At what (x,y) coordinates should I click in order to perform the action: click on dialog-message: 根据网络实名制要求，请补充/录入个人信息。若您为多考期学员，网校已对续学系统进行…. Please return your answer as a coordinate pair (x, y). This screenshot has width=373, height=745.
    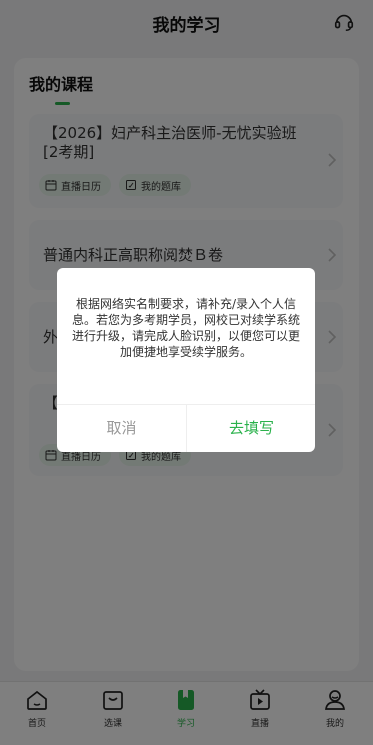
    Looking at the image, I should click on (185, 328).